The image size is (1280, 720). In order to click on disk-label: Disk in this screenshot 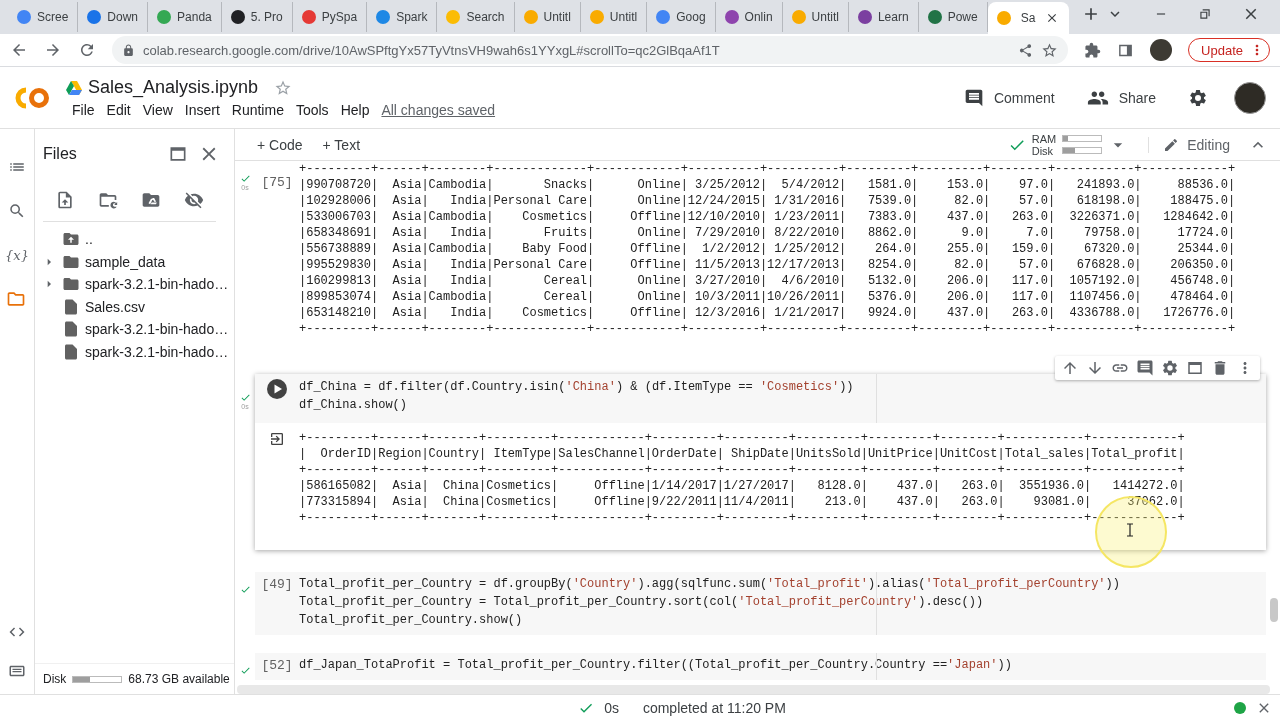, I will do `click(55, 679)`.